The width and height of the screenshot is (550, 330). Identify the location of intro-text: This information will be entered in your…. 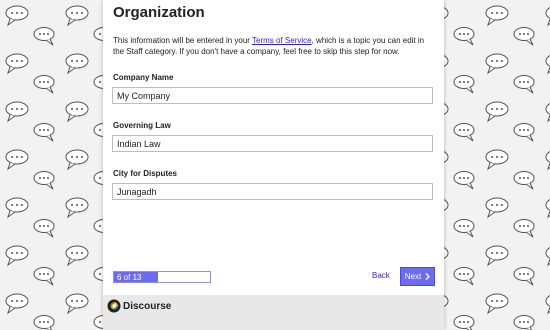
(274, 46).